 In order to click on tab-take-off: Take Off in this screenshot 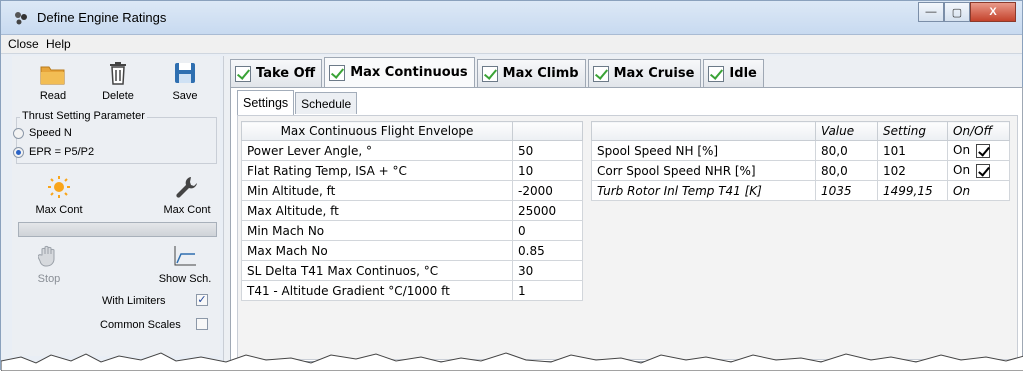, I will do `click(276, 73)`.